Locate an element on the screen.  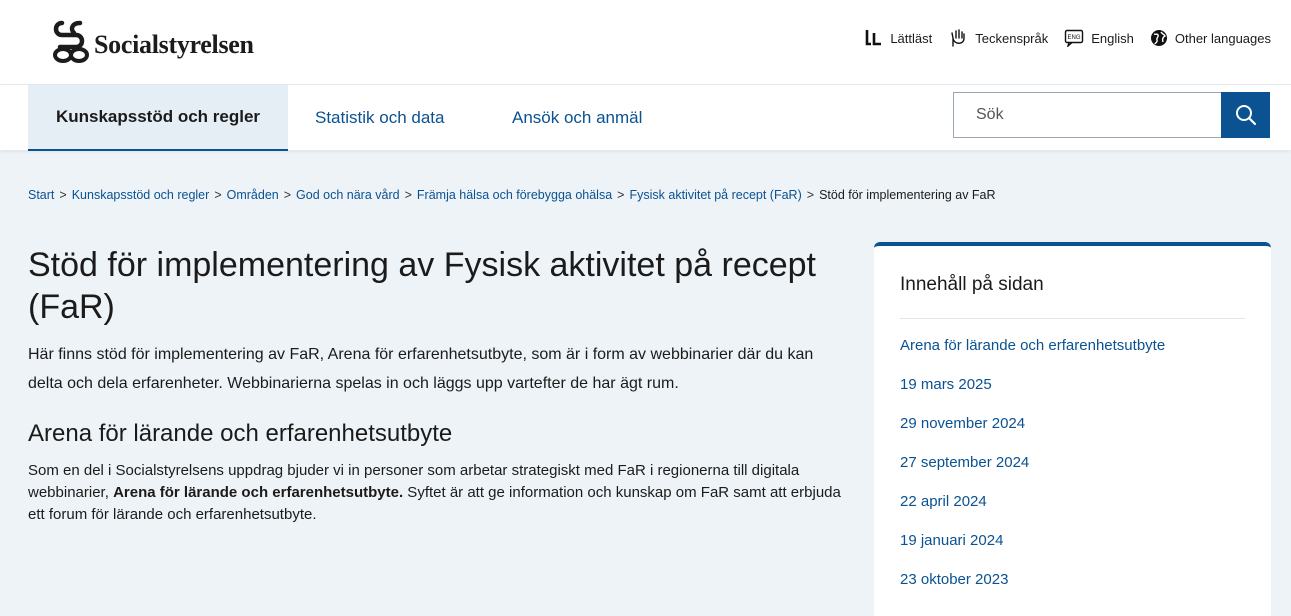
toc-item: 22 april 2024 is located at coordinates (1072, 512).